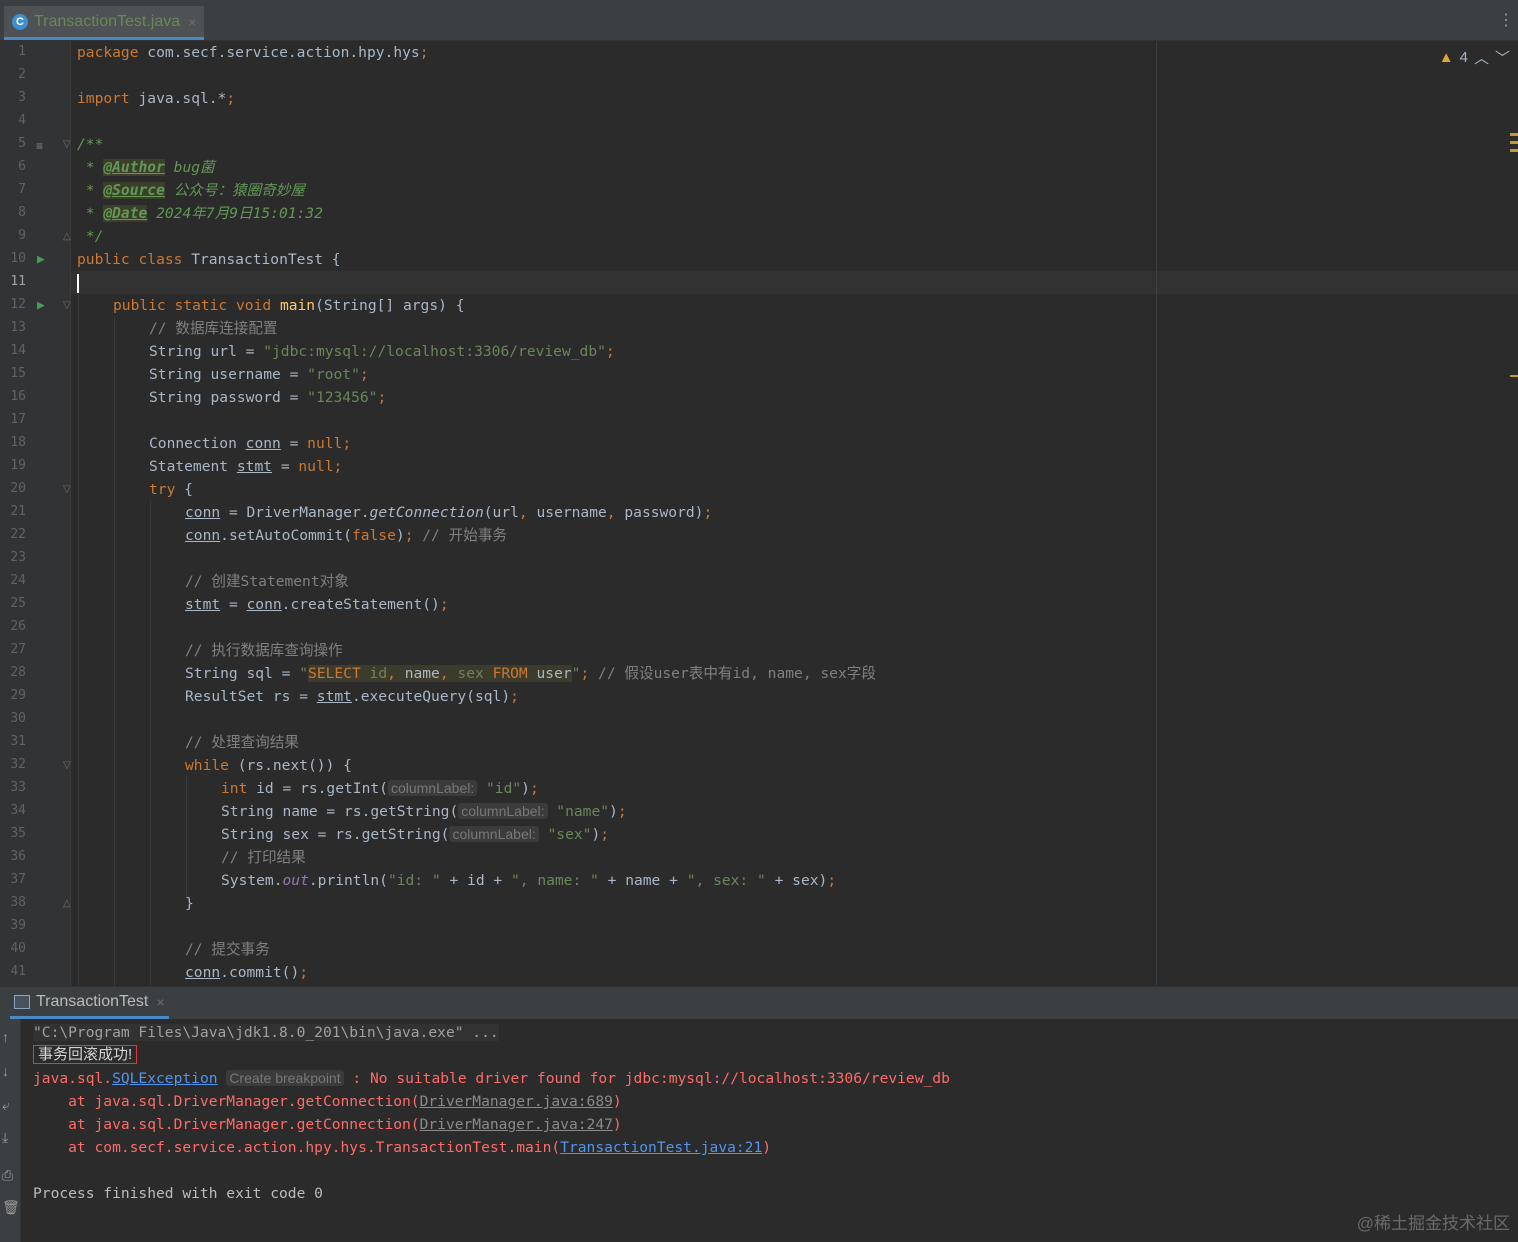 The height and width of the screenshot is (1242, 1518). I want to click on line-number: 14, so click(18, 350).